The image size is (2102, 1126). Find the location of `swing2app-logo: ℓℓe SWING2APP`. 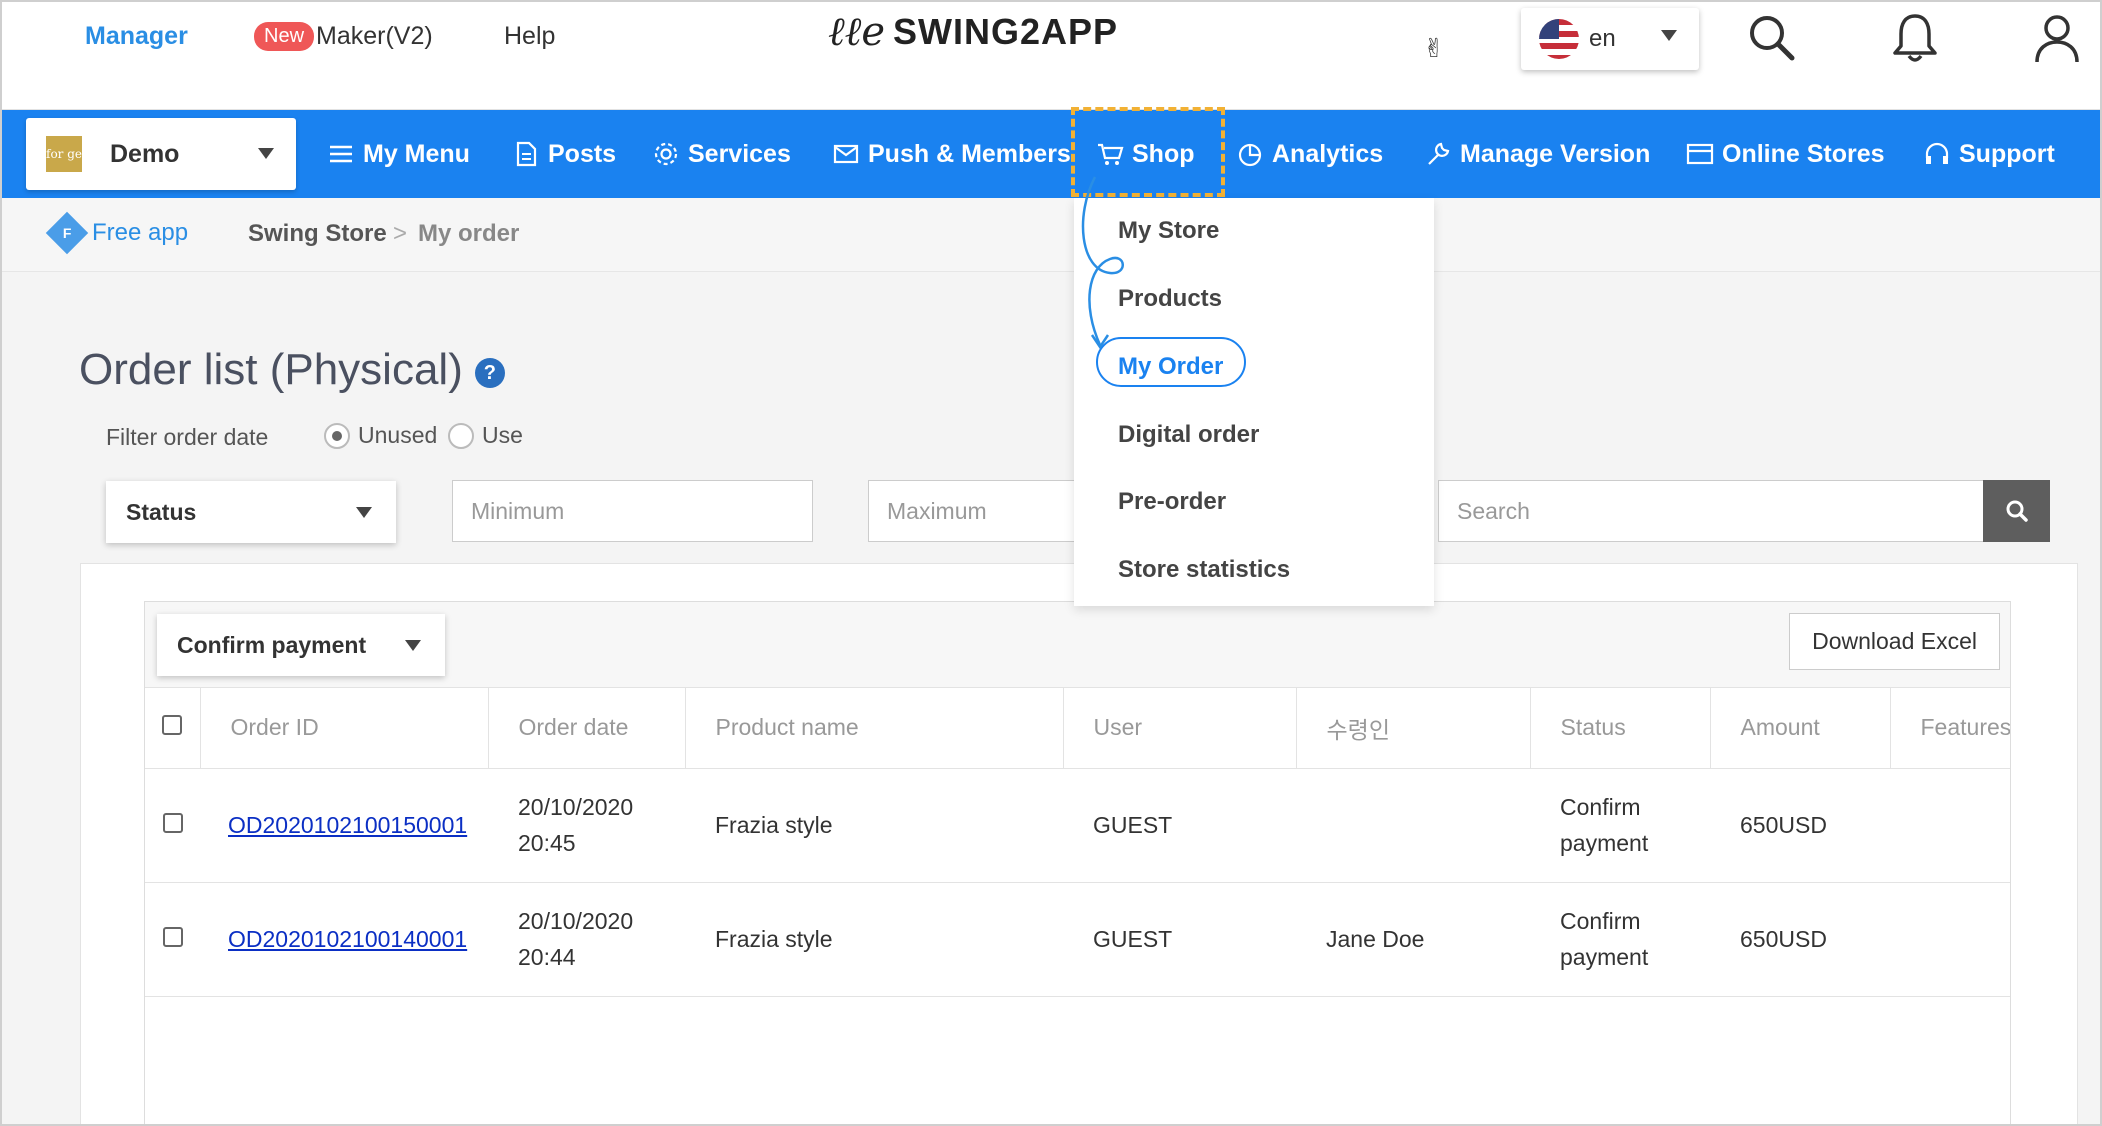

swing2app-logo: ℓℓe SWING2APP is located at coordinates (973, 31).